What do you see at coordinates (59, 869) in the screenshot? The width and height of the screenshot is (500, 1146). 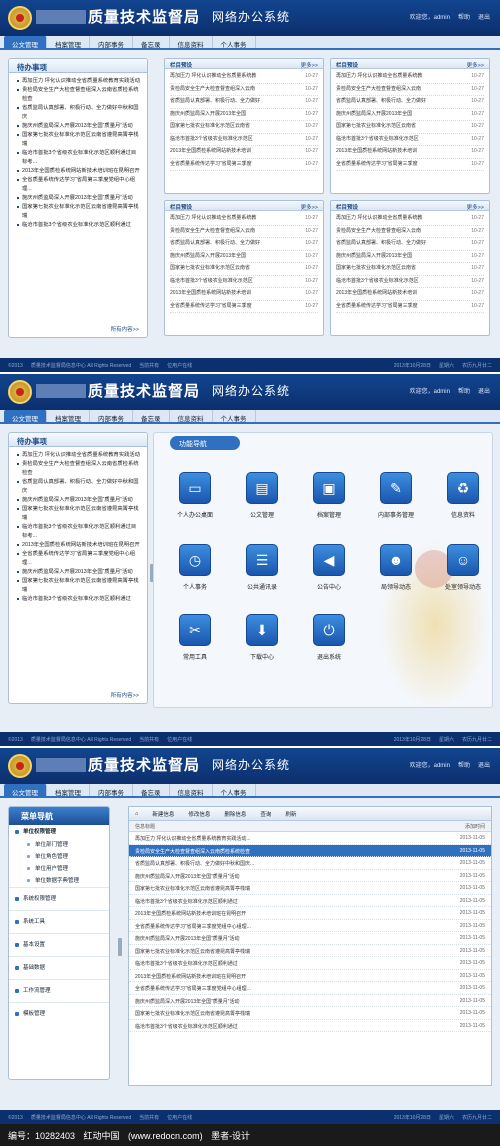 I see `menu-item: 单位用户管理` at bounding box center [59, 869].